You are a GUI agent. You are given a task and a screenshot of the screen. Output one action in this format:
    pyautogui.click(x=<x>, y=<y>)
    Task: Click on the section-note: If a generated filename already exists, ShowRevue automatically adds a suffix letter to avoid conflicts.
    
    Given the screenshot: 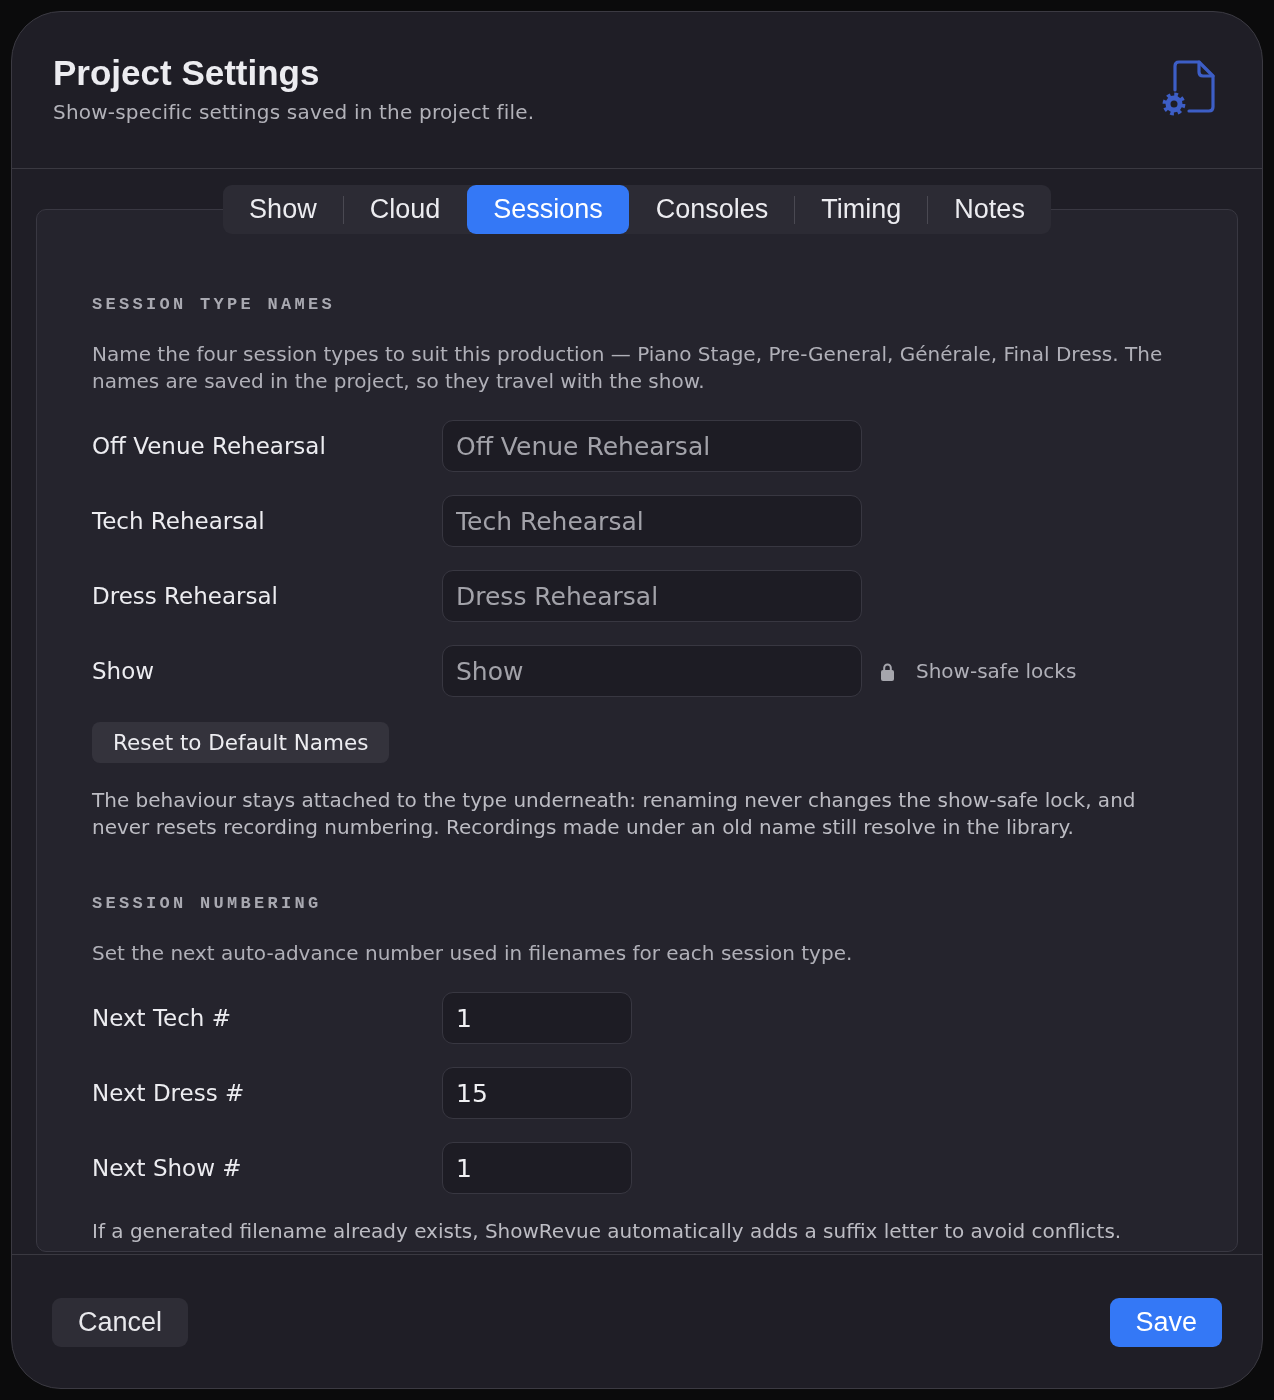 What is the action you would take?
    pyautogui.click(x=607, y=1231)
    